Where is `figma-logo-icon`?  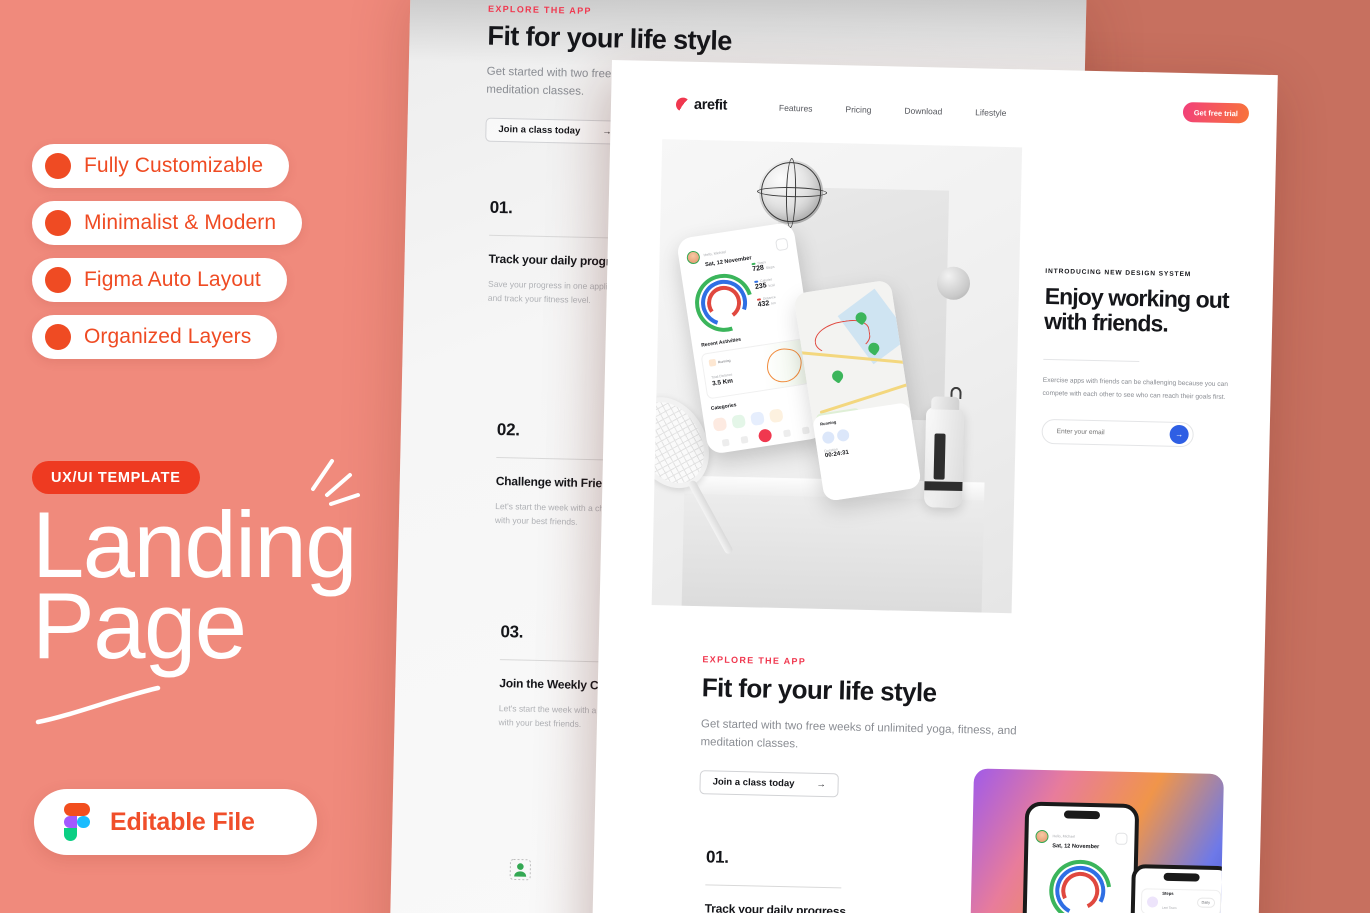
figma-logo-icon is located at coordinates (77, 822).